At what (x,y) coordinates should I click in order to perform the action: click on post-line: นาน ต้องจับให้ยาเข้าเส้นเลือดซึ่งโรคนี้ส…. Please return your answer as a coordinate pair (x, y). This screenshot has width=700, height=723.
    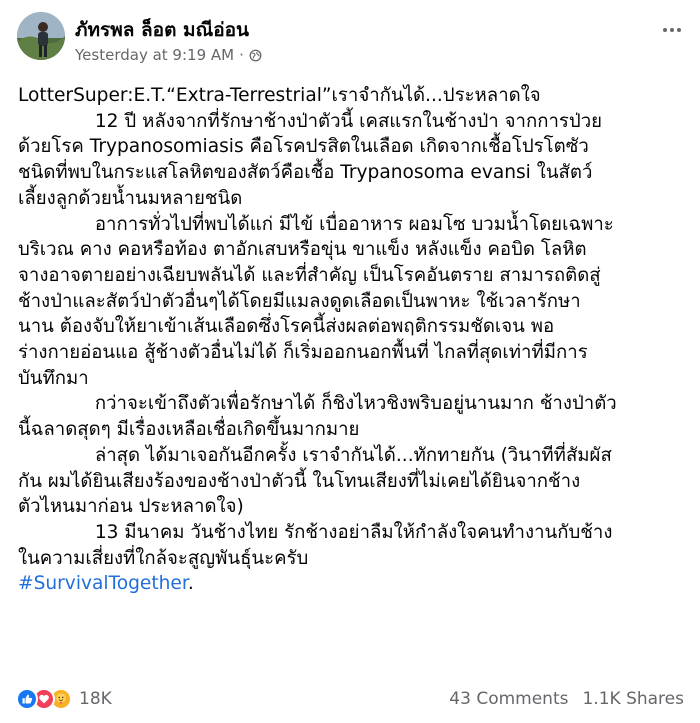
    Looking at the image, I should click on (286, 327).